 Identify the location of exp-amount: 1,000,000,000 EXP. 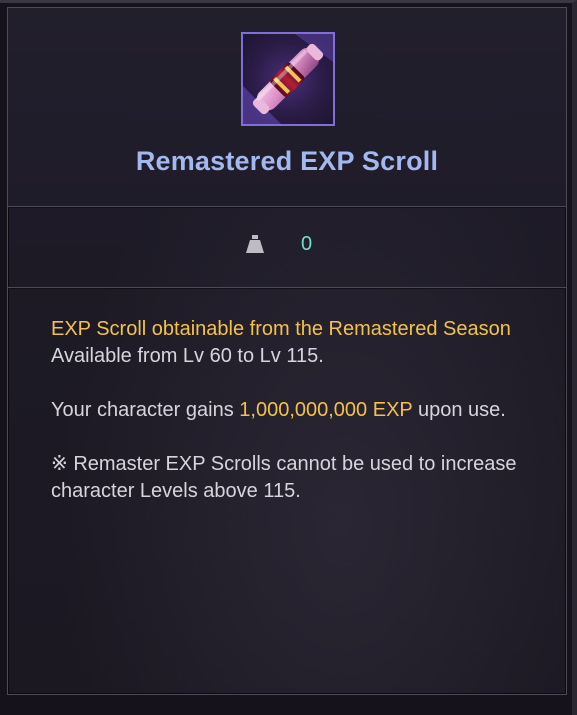
(326, 410).